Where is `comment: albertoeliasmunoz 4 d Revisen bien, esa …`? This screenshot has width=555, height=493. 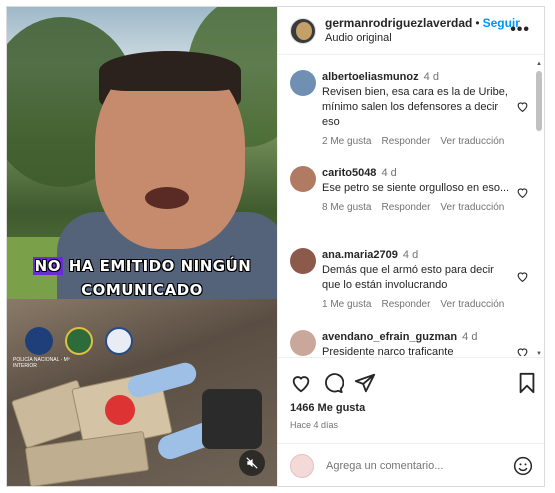
comment: albertoeliasmunoz 4 d Revisen bien, esa … is located at coordinates (409, 110).